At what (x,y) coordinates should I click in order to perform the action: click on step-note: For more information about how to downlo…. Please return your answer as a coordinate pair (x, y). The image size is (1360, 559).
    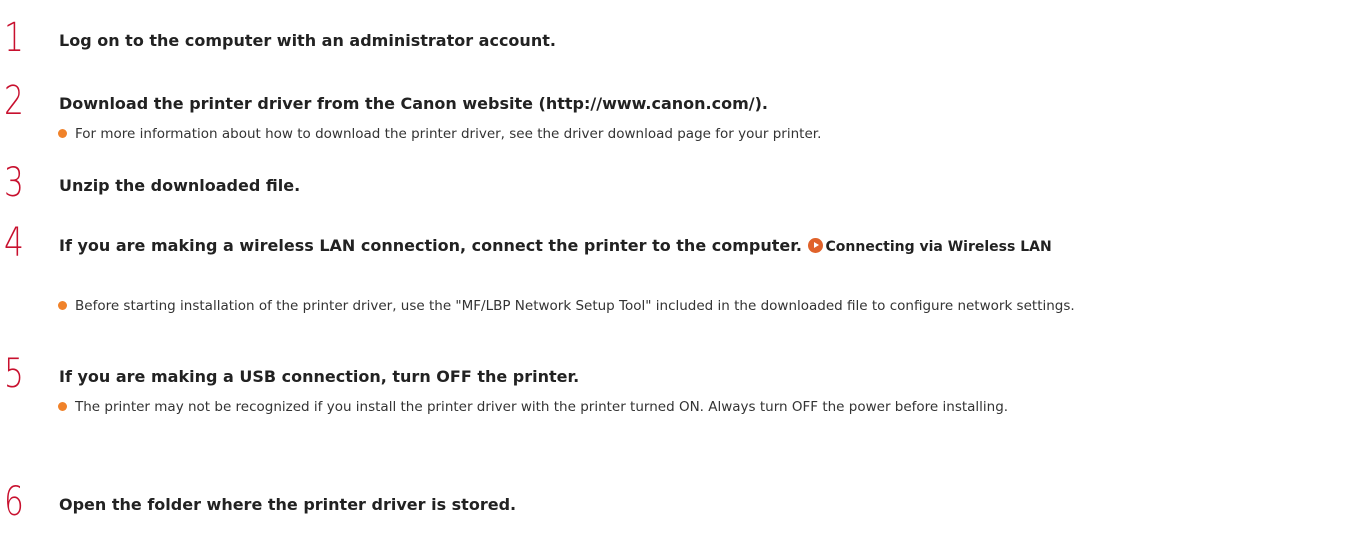
    Looking at the image, I should click on (703, 134).